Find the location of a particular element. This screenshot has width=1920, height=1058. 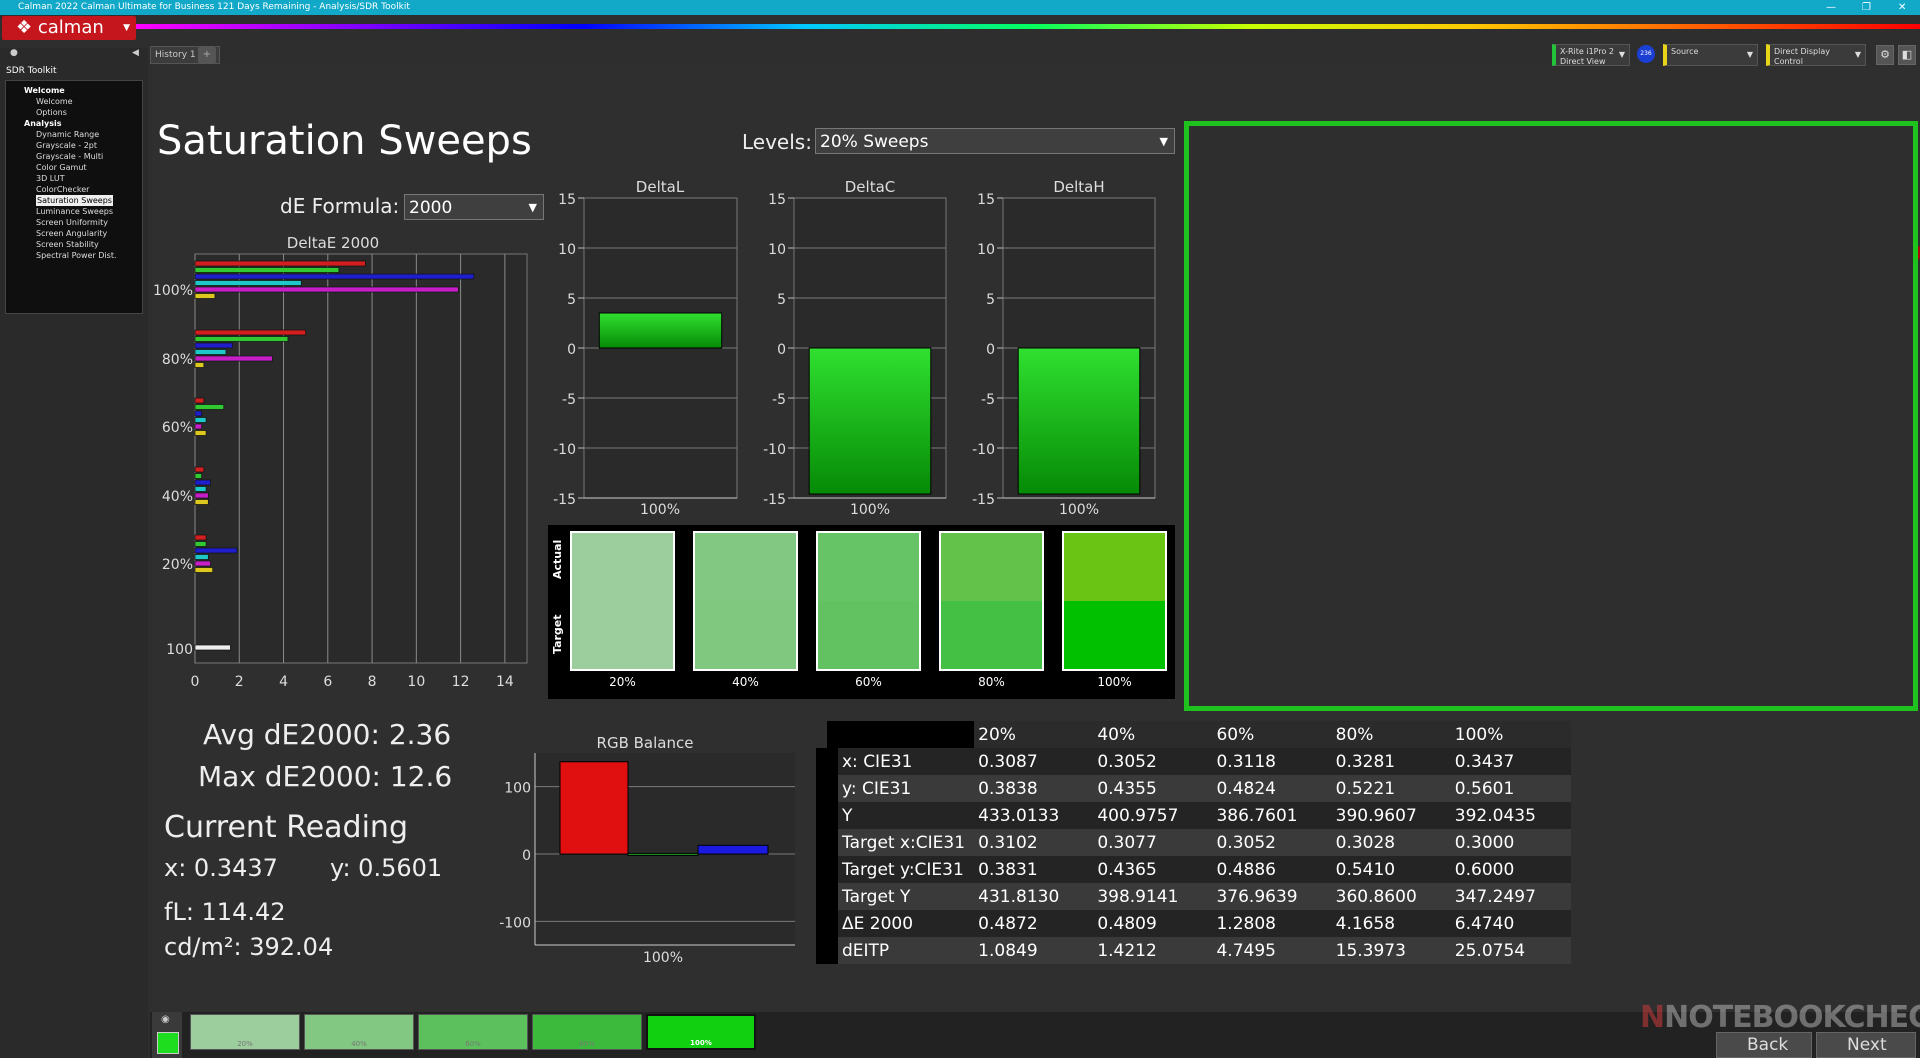

tree-item: Screen Angularity is located at coordinates (74, 233).